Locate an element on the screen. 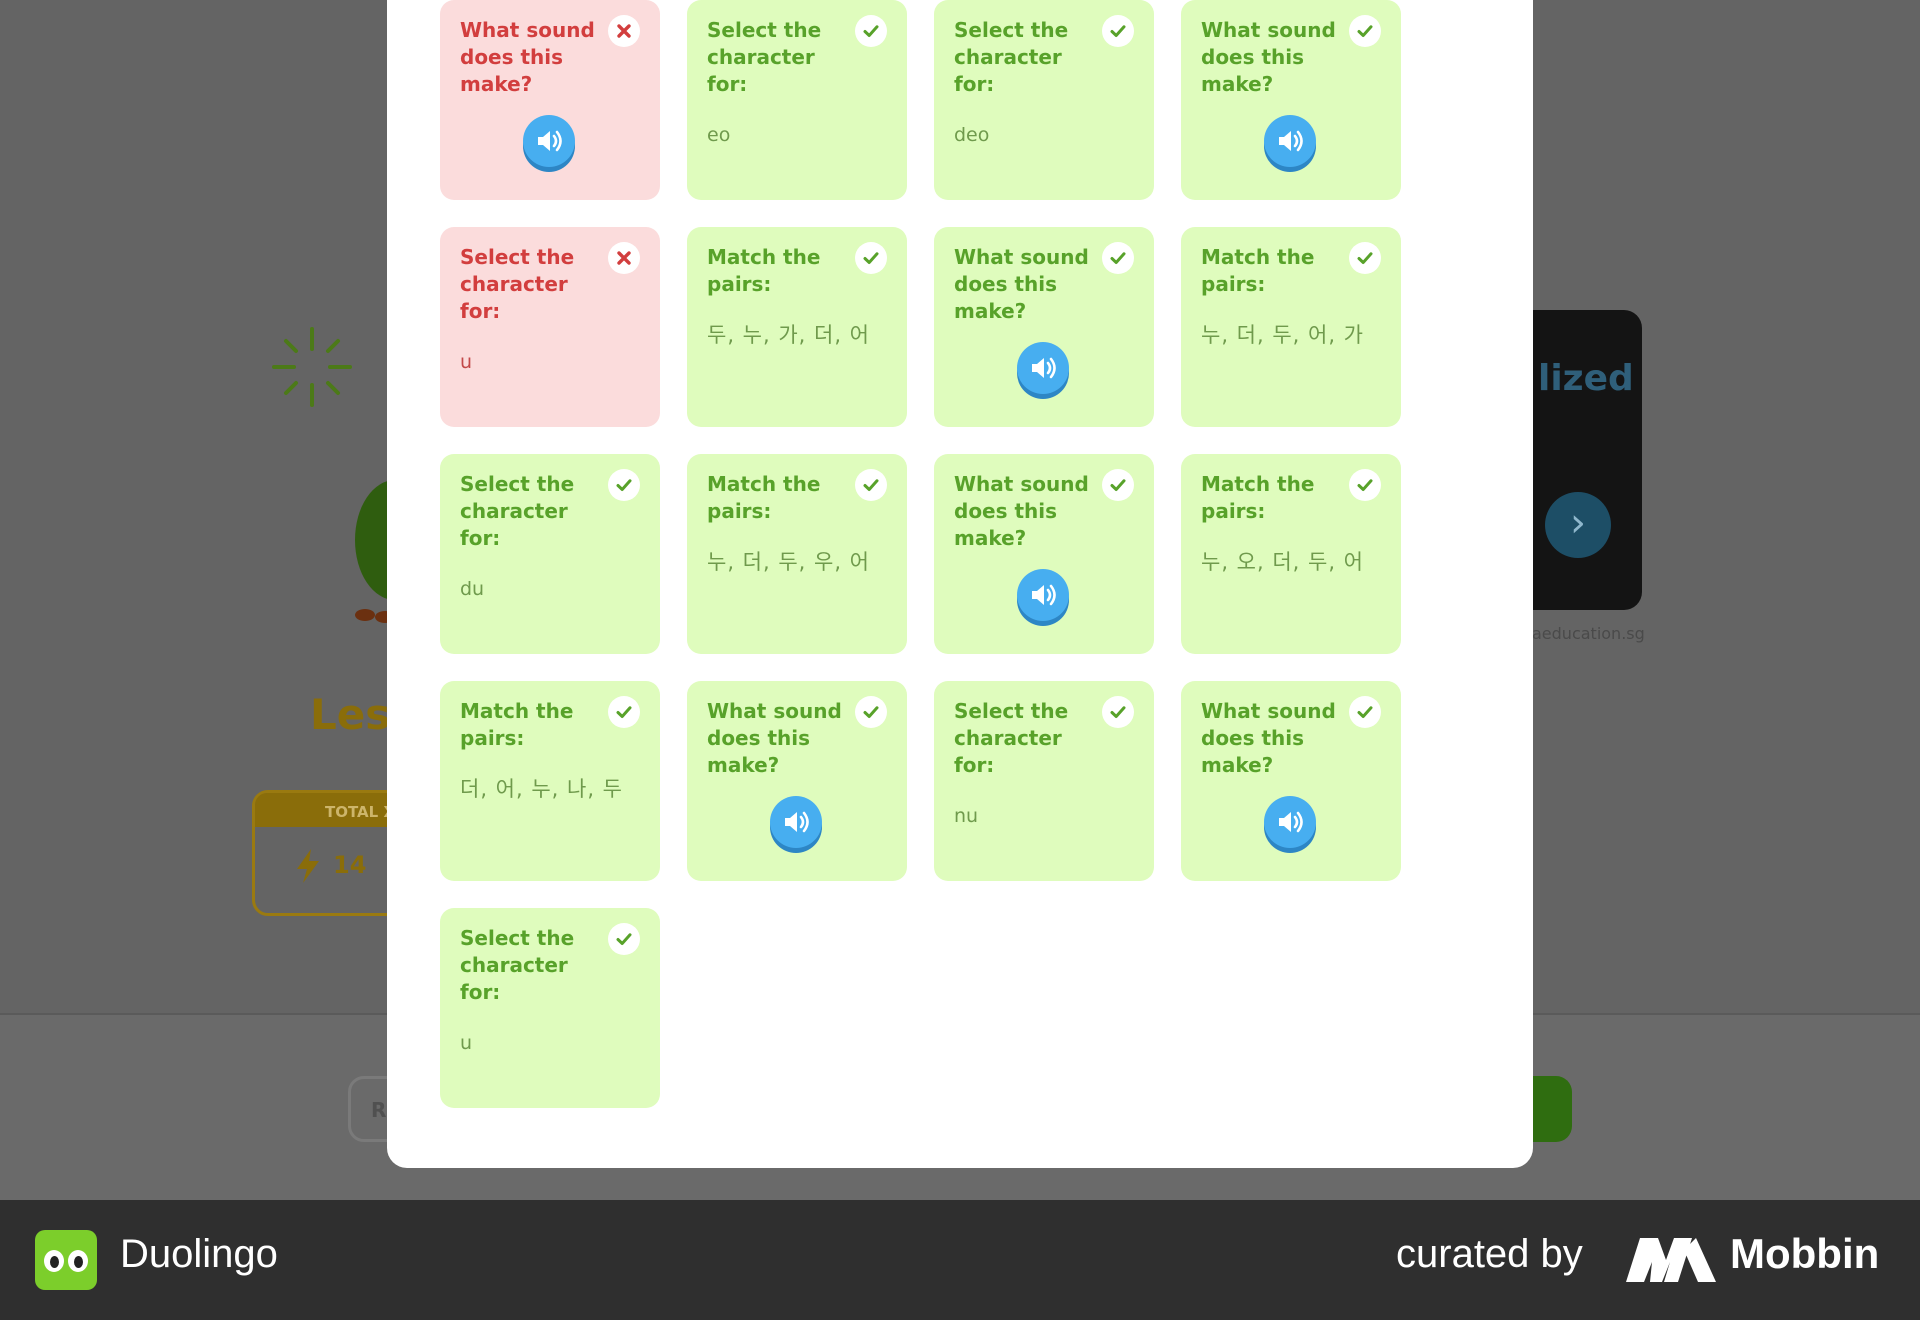  card-answer: du is located at coordinates (472, 589).